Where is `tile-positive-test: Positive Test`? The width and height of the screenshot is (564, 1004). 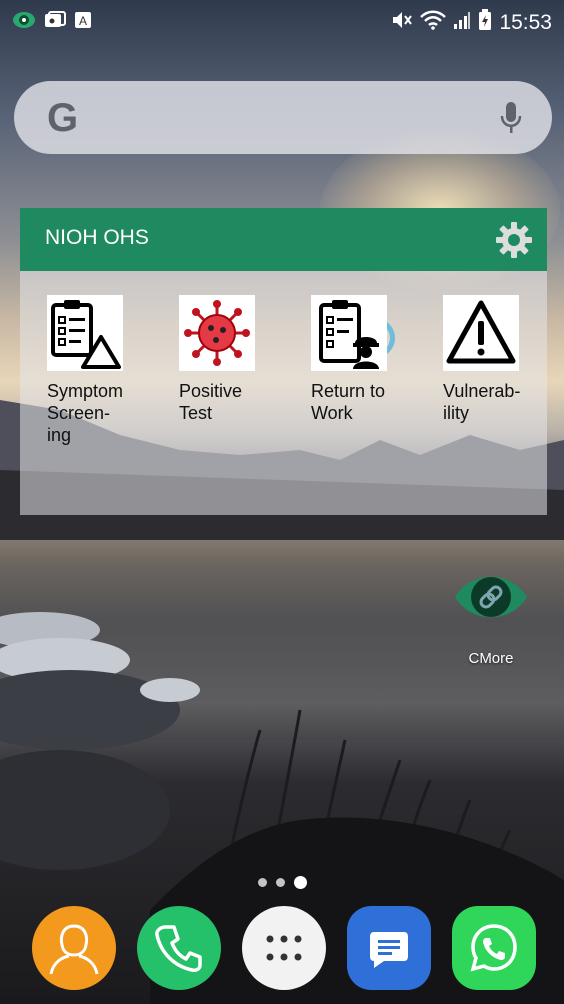 tile-positive-test: Positive Test is located at coordinates (239, 359).